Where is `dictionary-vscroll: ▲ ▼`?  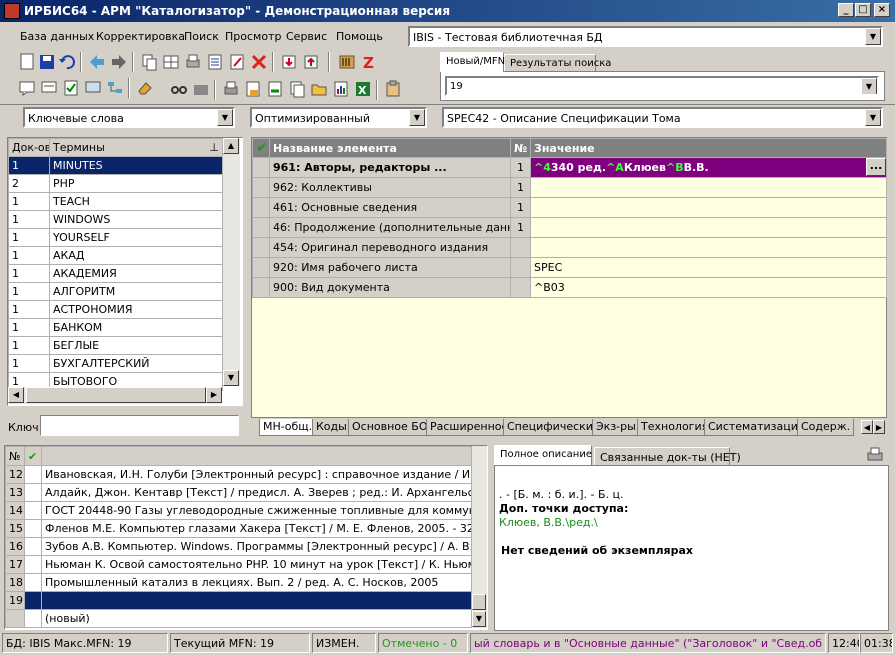
dictionary-vscroll: ▲ ▼ is located at coordinates (231, 262).